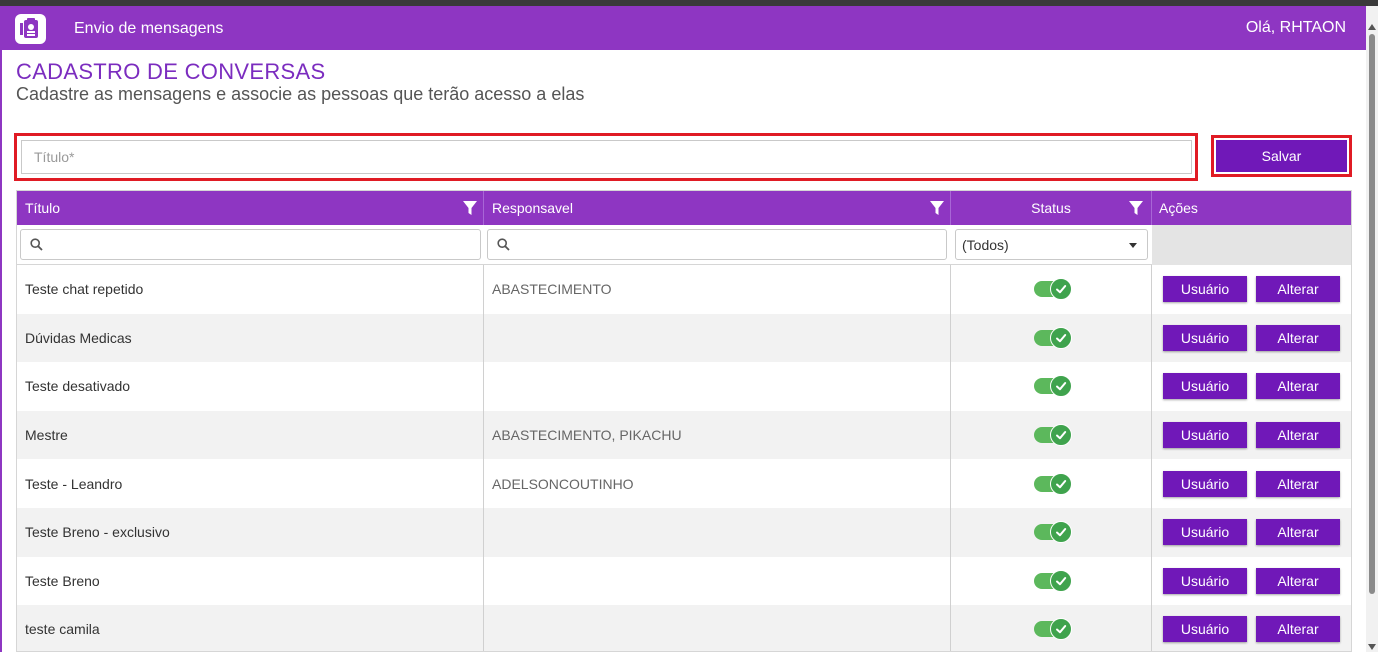  Describe the element at coordinates (250, 628) in the screenshot. I see `row-title: teste camila` at that location.